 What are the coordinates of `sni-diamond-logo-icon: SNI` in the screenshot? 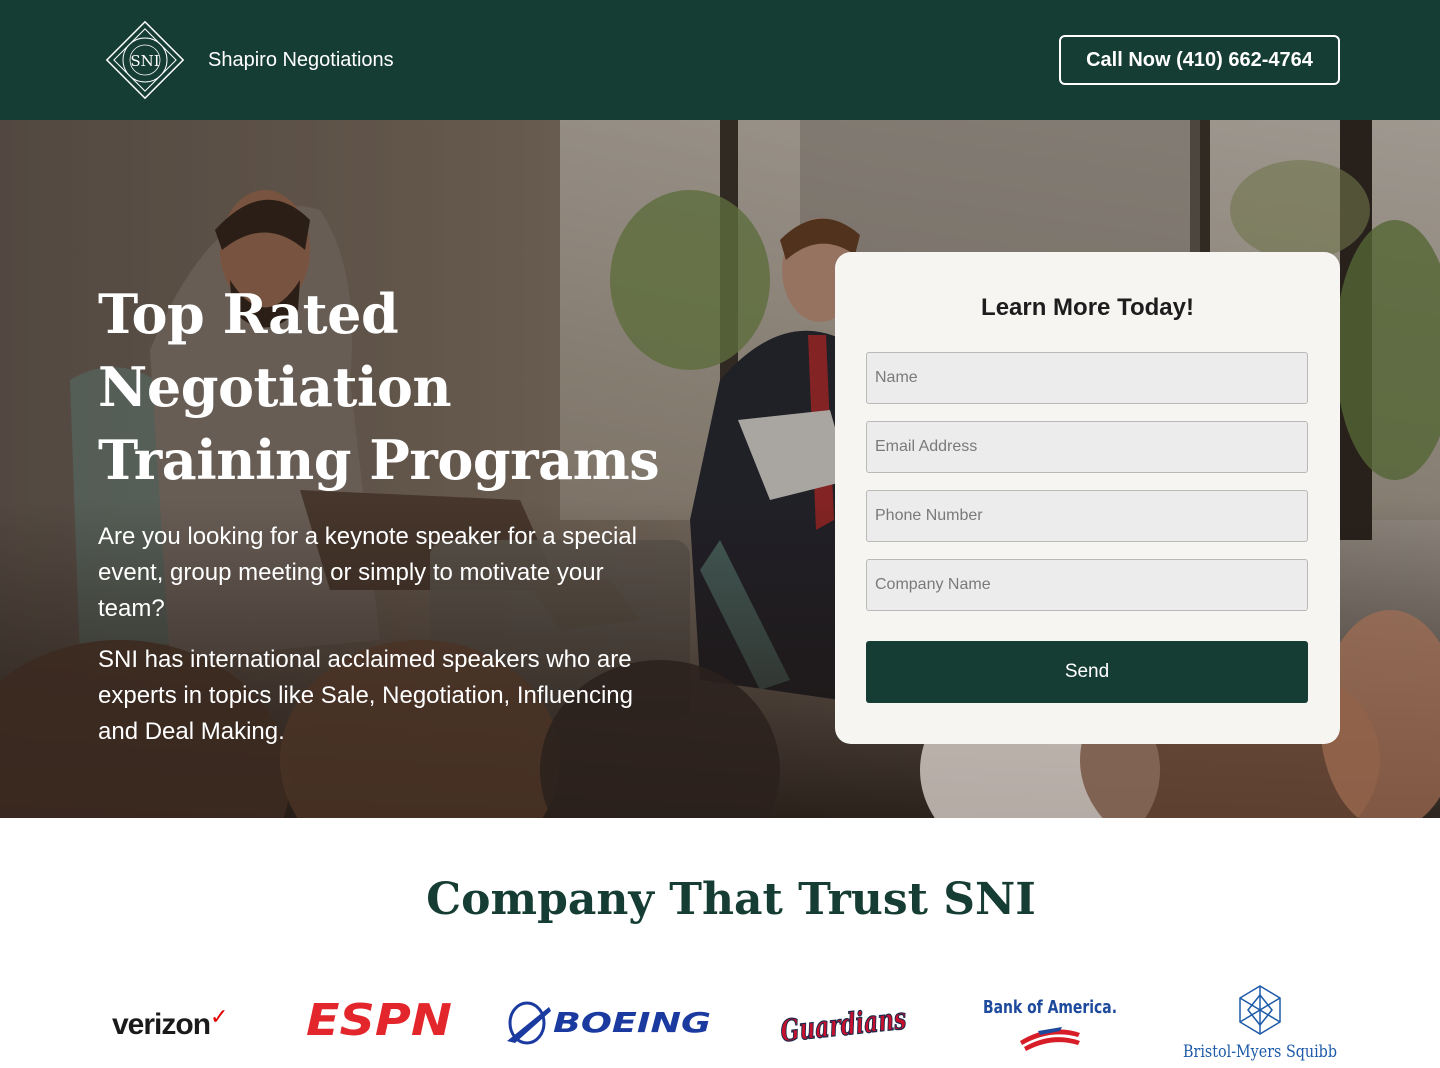 It's located at (145, 60).